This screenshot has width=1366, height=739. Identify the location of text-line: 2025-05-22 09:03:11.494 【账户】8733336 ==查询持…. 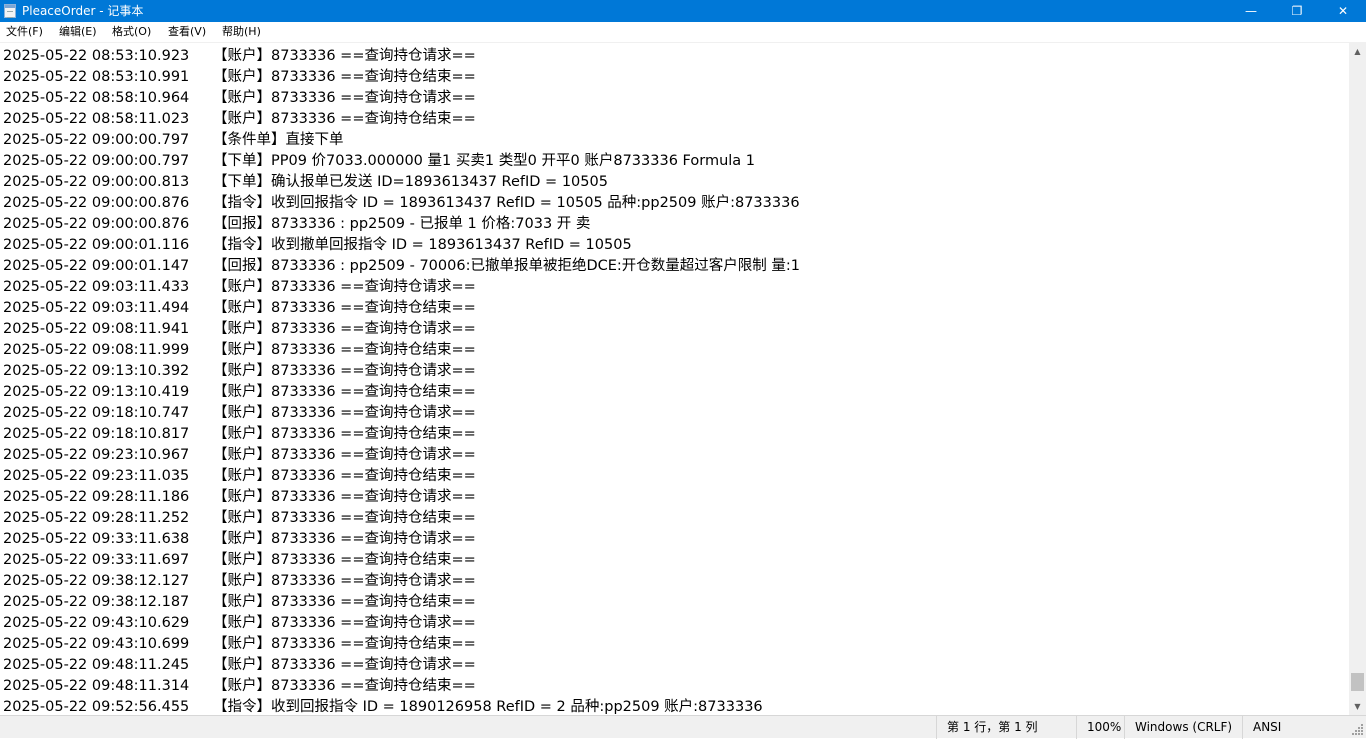
(239, 308).